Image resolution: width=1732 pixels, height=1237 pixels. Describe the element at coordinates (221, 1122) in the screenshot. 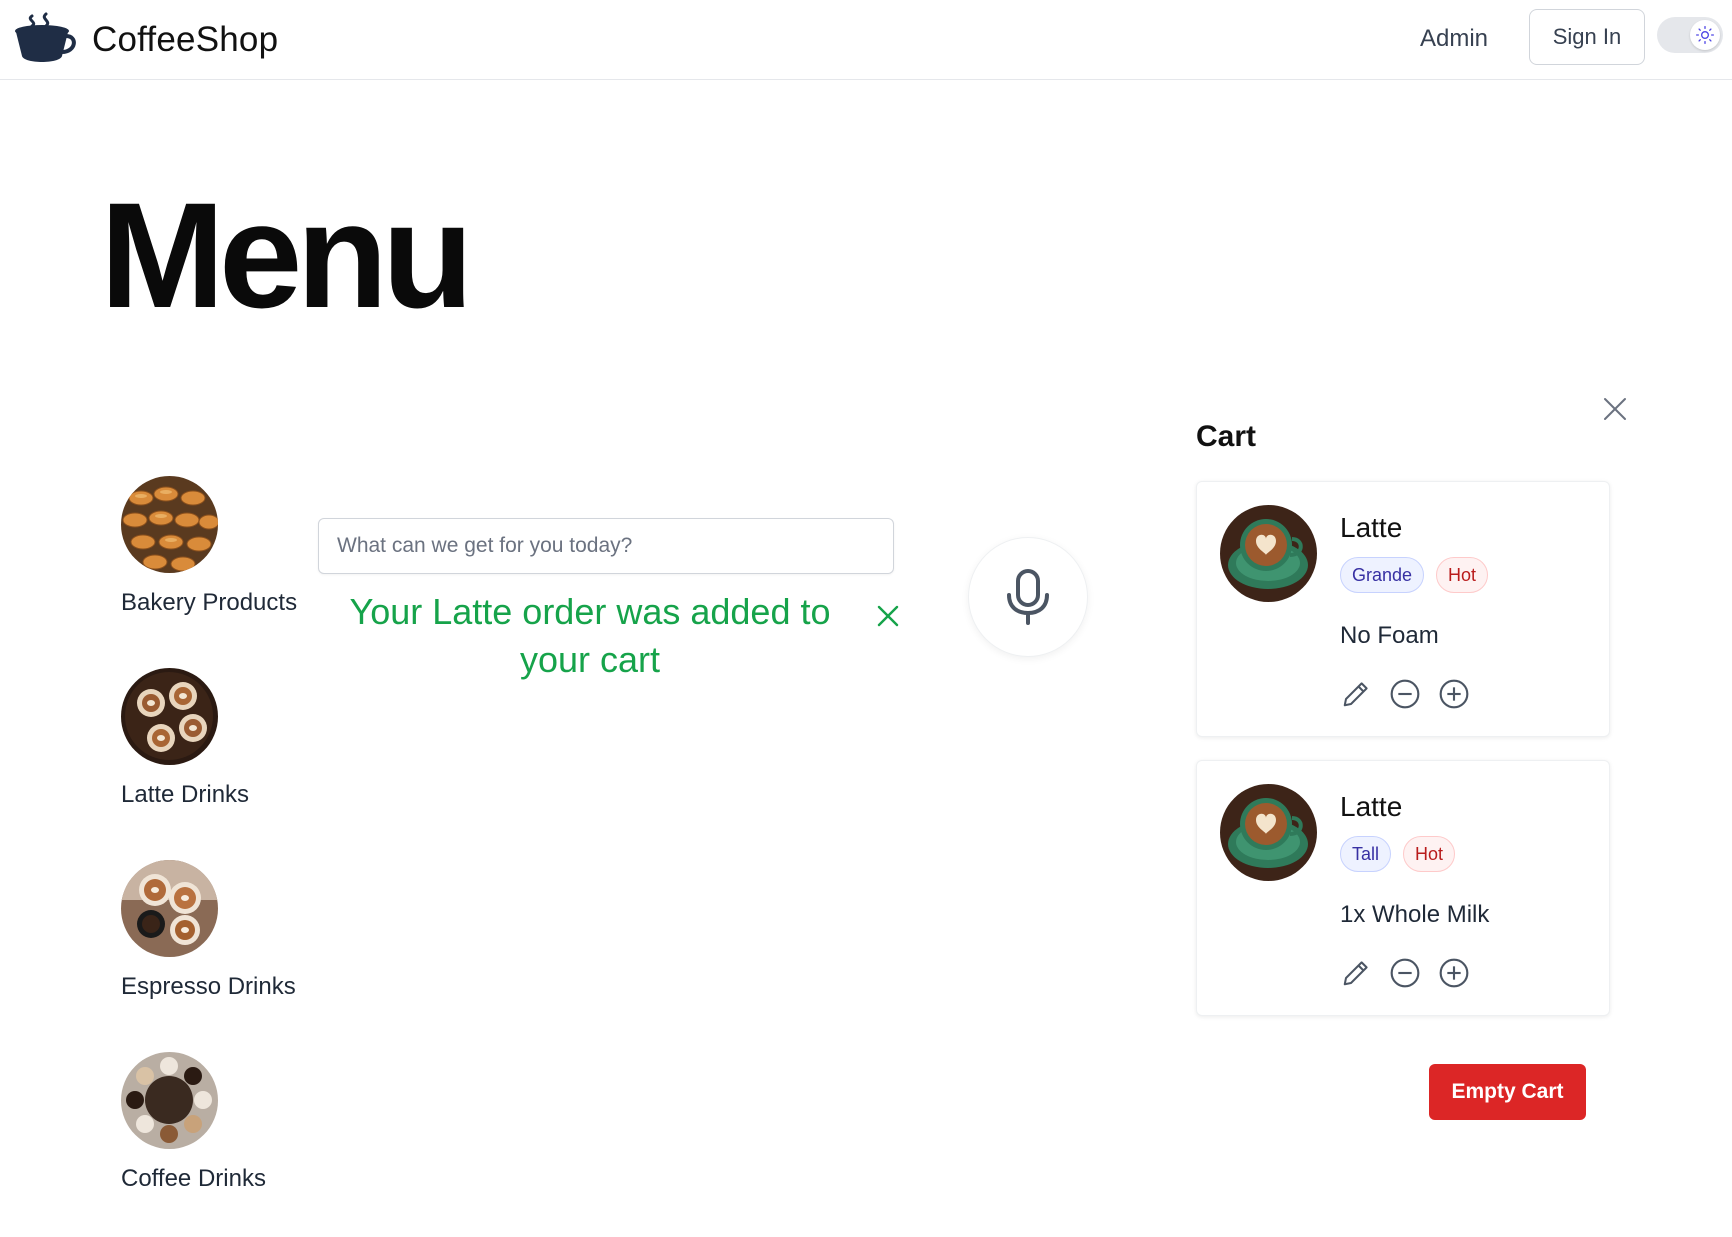

I see `category-coffee-drinks: Coffee Drinks` at that location.